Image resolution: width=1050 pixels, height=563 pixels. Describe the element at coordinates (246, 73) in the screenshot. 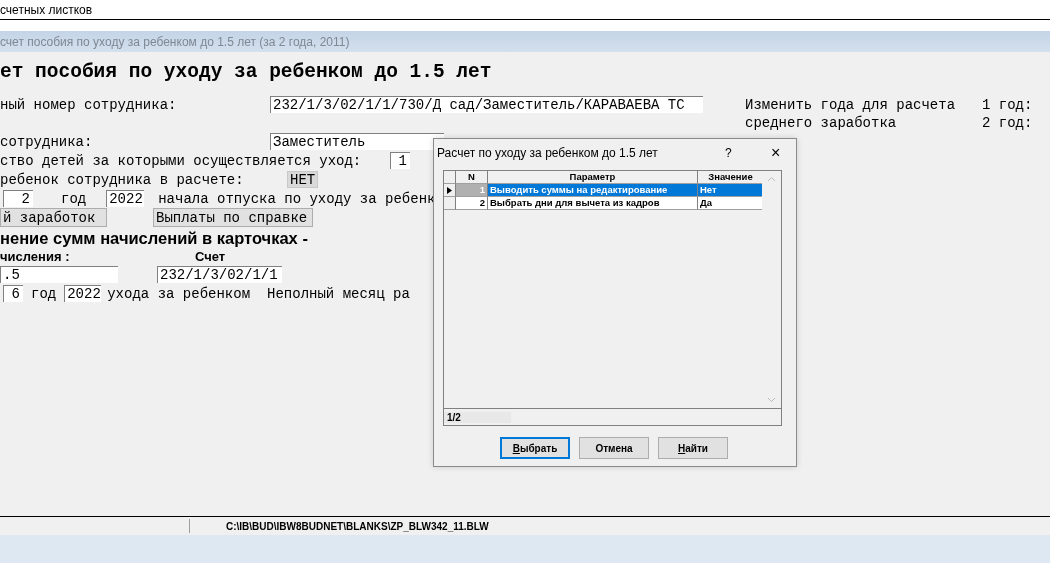

I see `form-heading: ет пособия по уходу за ребенком до 1.5 лет` at that location.